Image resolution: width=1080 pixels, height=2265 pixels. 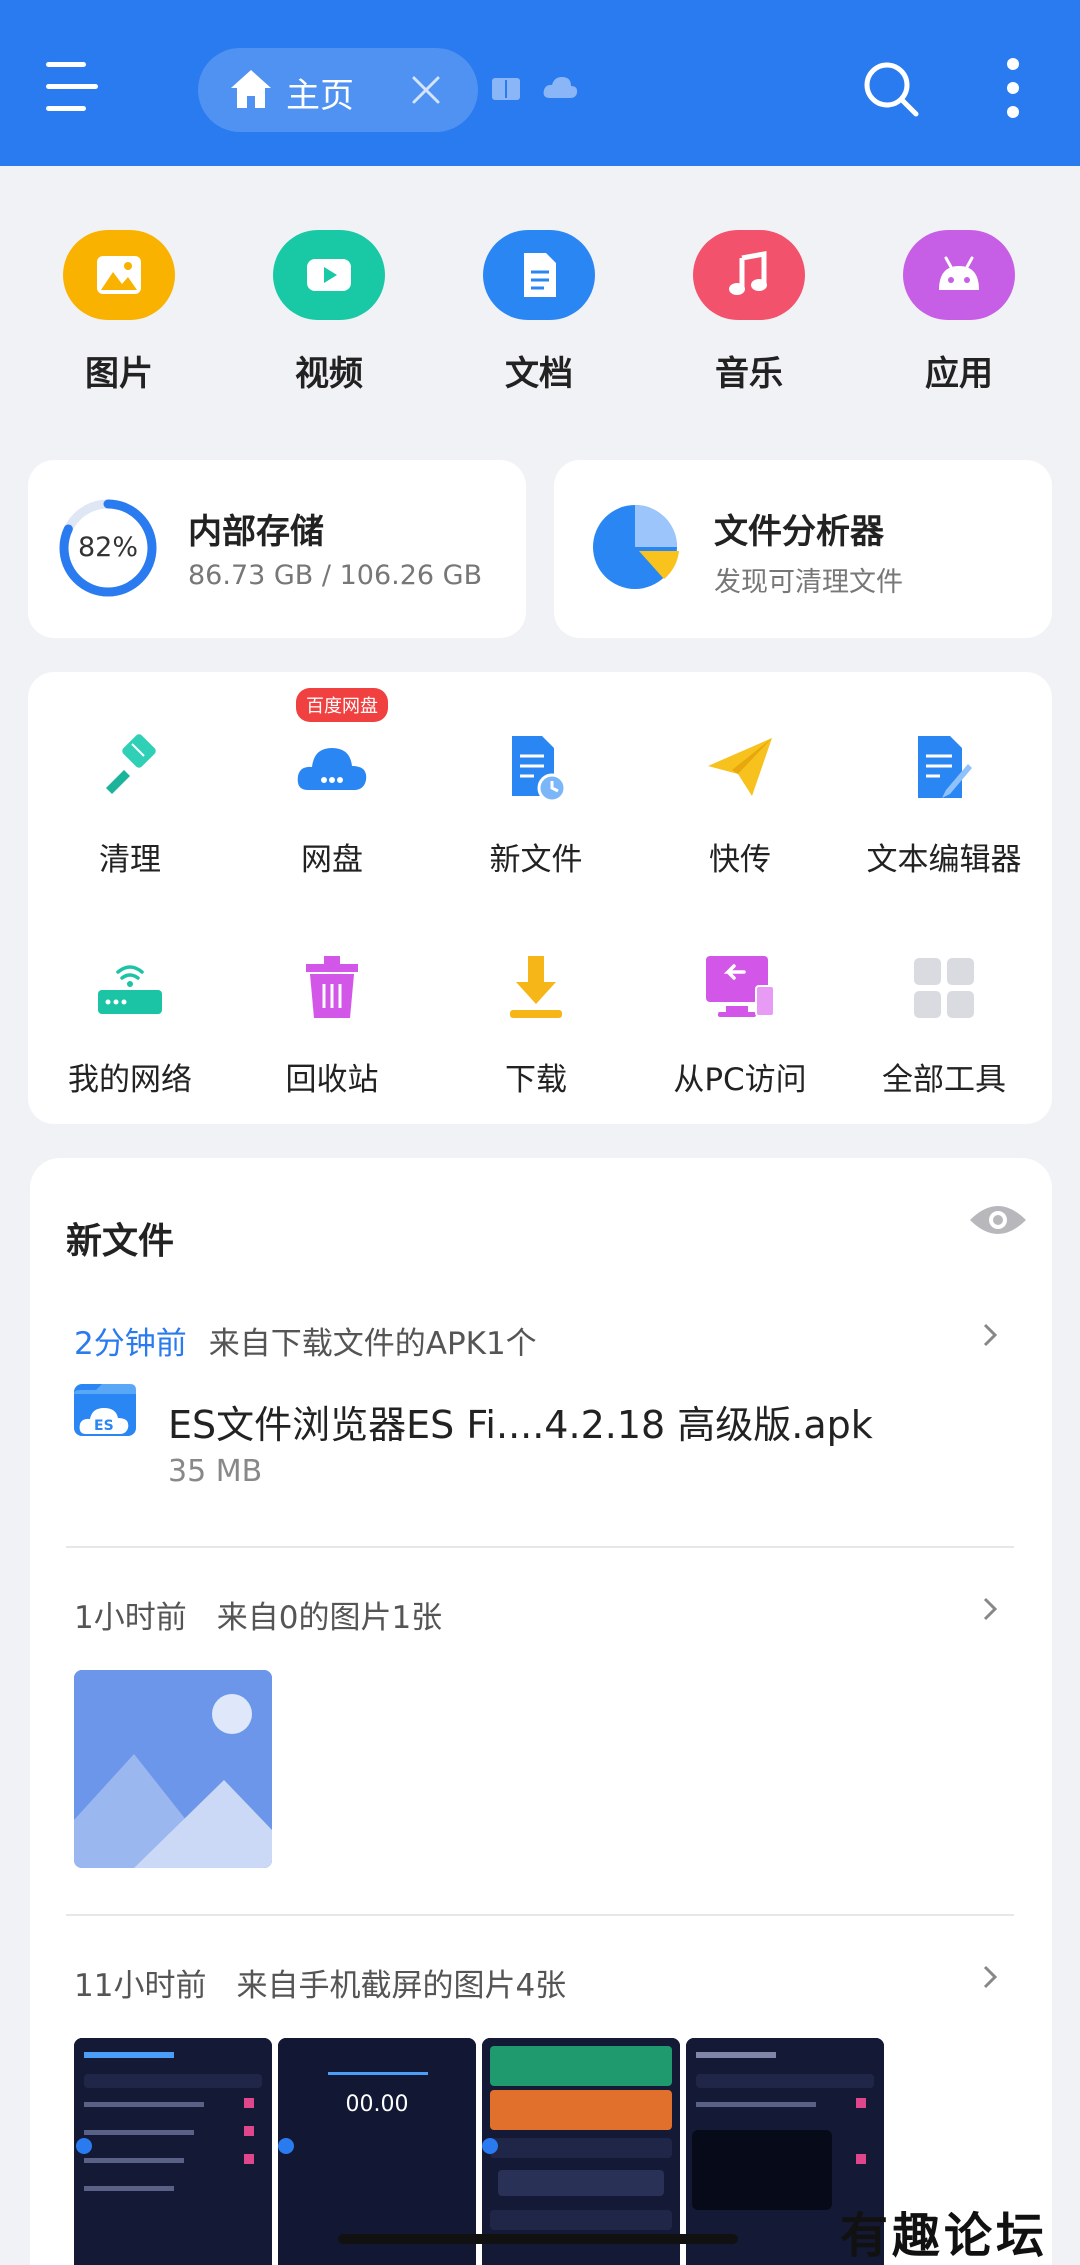 I want to click on category-music: 音乐, so click(x=749, y=312).